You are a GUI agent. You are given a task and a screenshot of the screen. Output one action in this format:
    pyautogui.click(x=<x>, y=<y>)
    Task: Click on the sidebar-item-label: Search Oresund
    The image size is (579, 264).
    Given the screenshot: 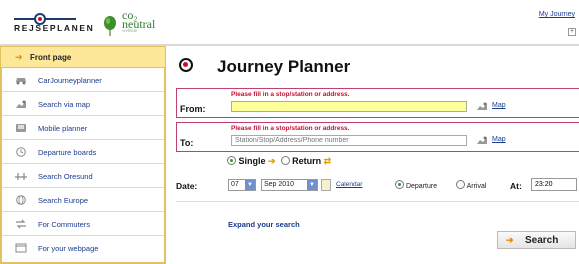 What is the action you would take?
    pyautogui.click(x=65, y=176)
    